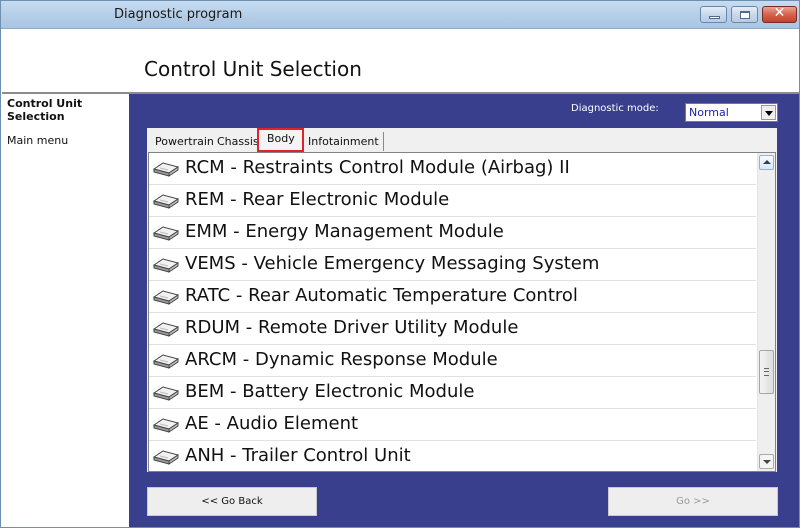 This screenshot has height=528, width=800. I want to click on tab-powertrain: Powertrain, so click(185, 141).